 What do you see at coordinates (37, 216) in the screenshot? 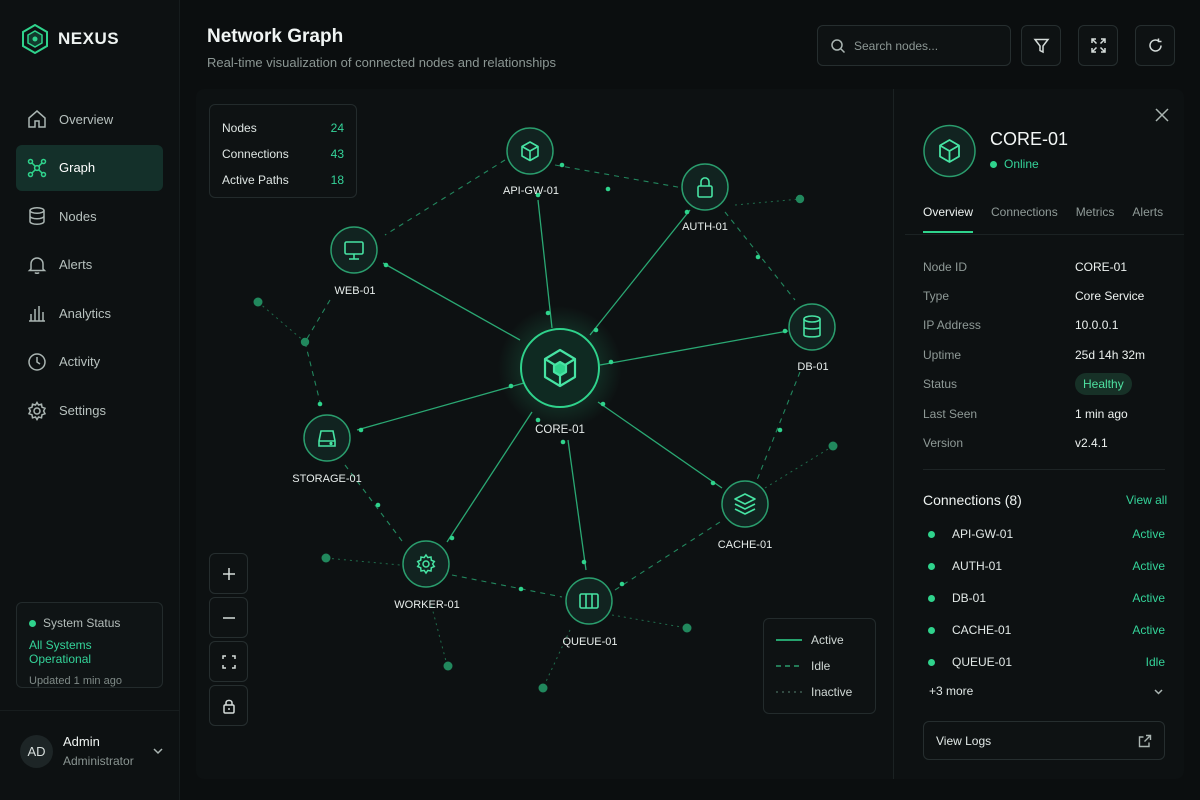
I see `database-icon` at bounding box center [37, 216].